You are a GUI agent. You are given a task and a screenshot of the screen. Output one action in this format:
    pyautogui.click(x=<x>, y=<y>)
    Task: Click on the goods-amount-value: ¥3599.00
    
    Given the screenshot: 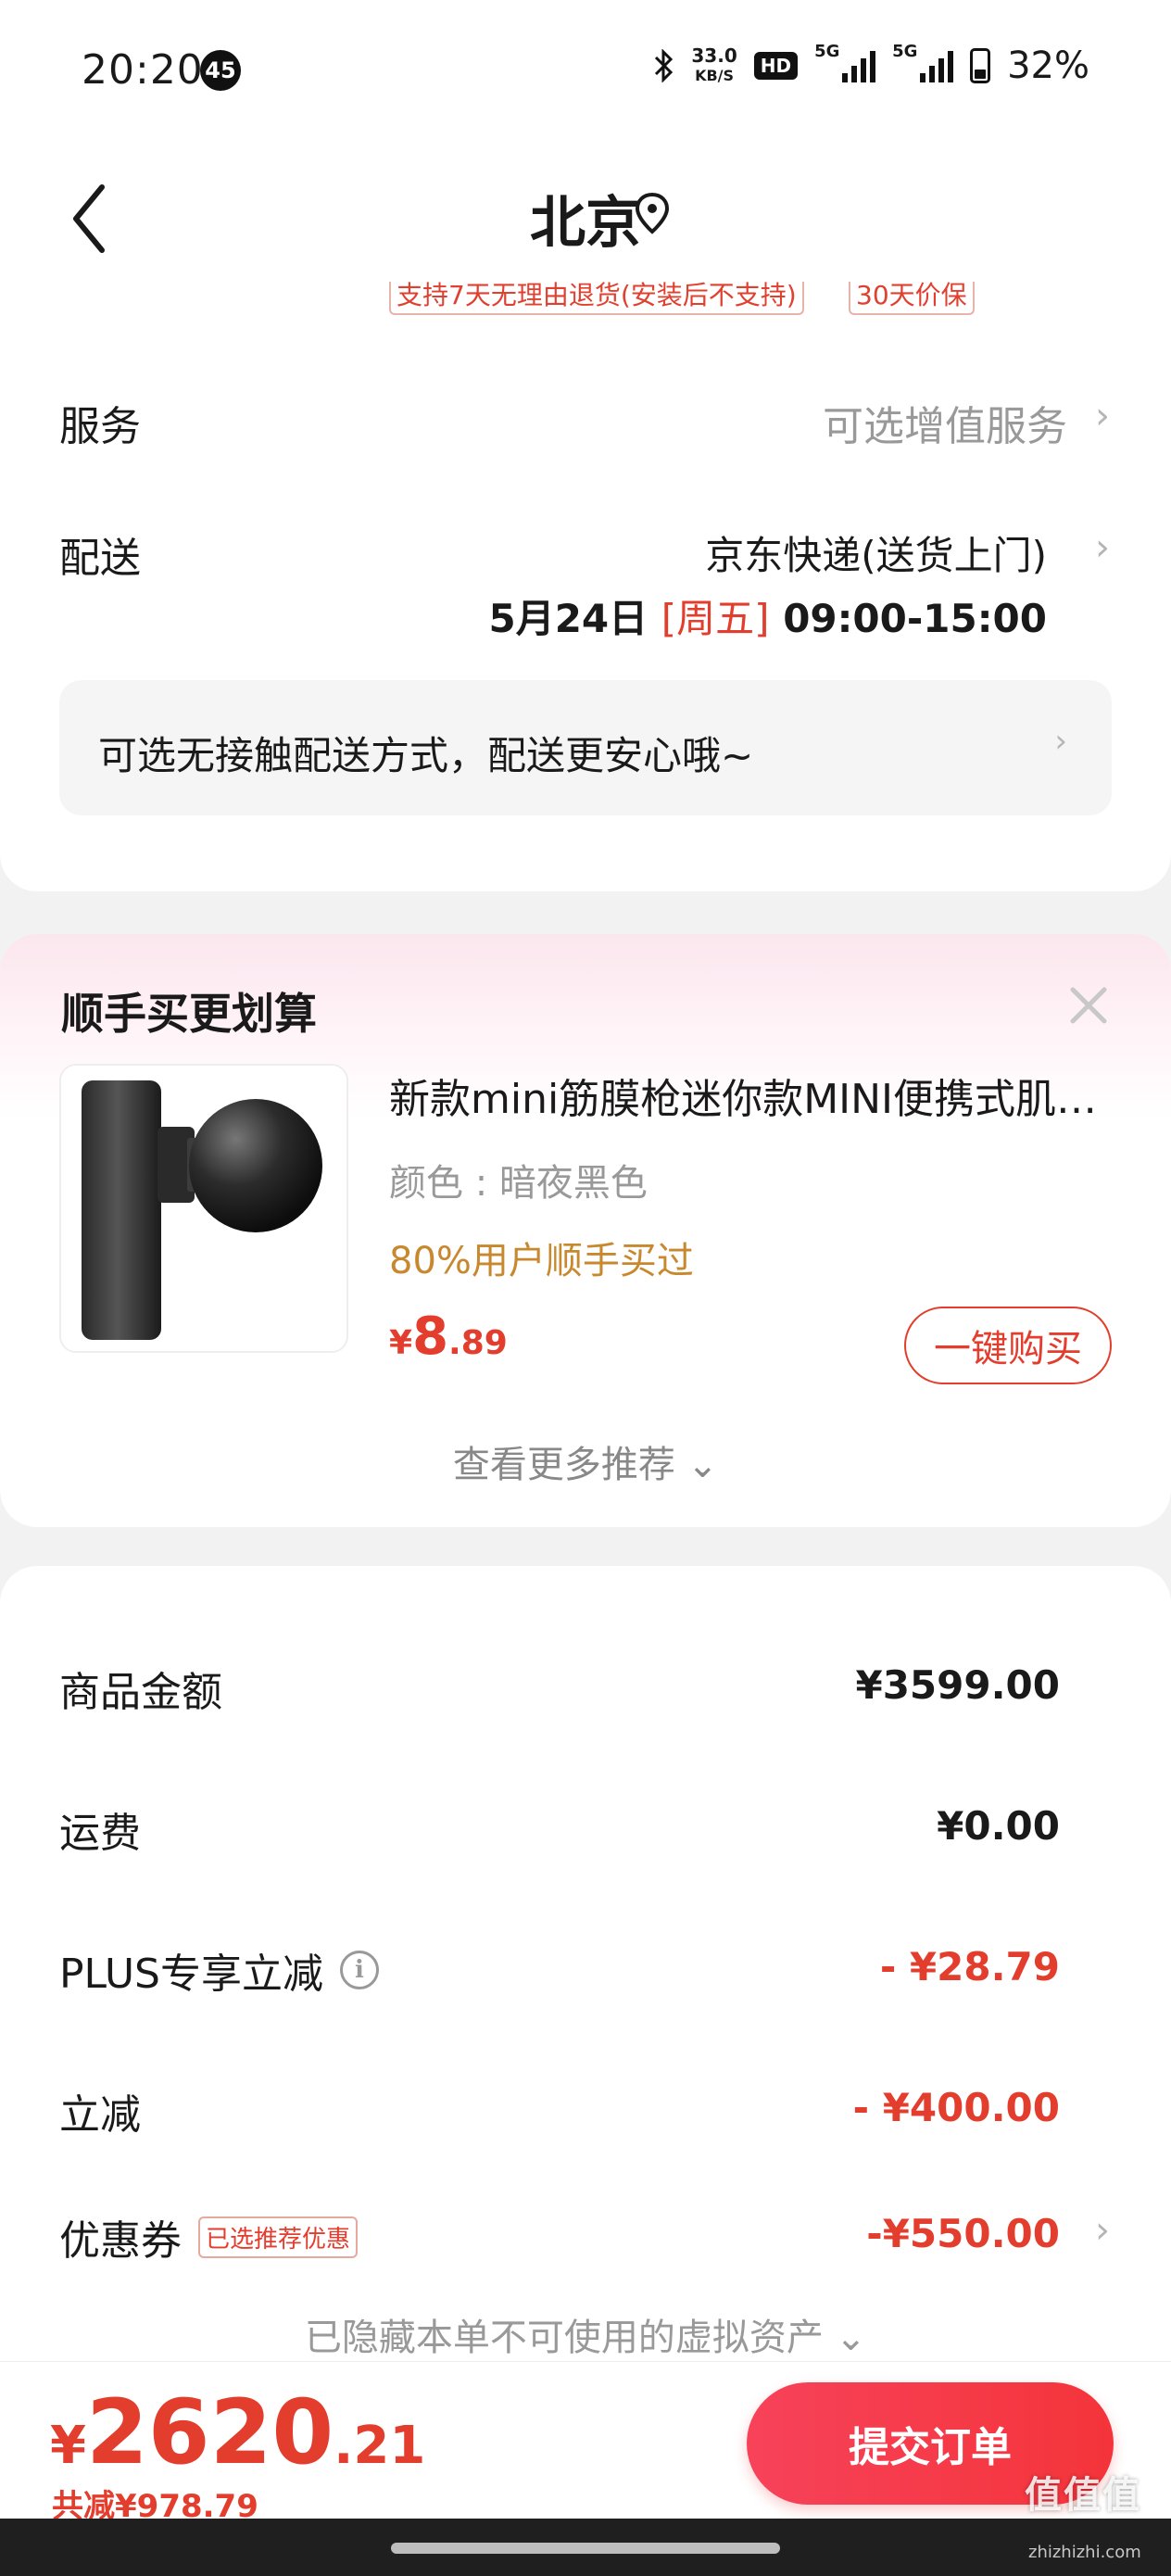 What is the action you would take?
    pyautogui.click(x=957, y=1685)
    